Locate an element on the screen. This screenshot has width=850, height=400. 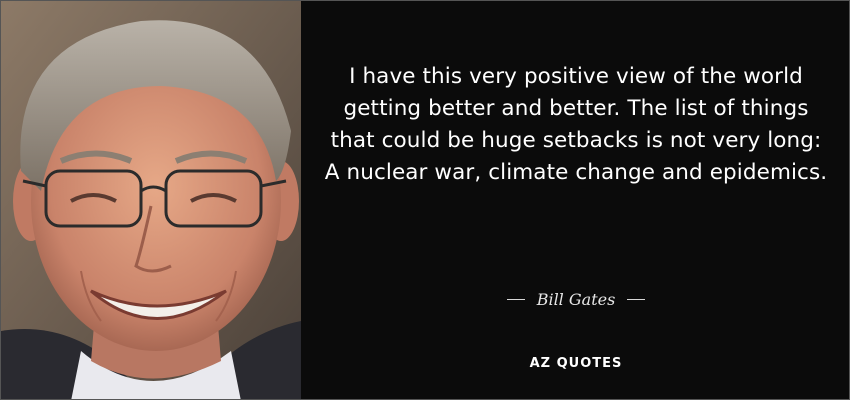
author-dash-right is located at coordinates (636, 299).